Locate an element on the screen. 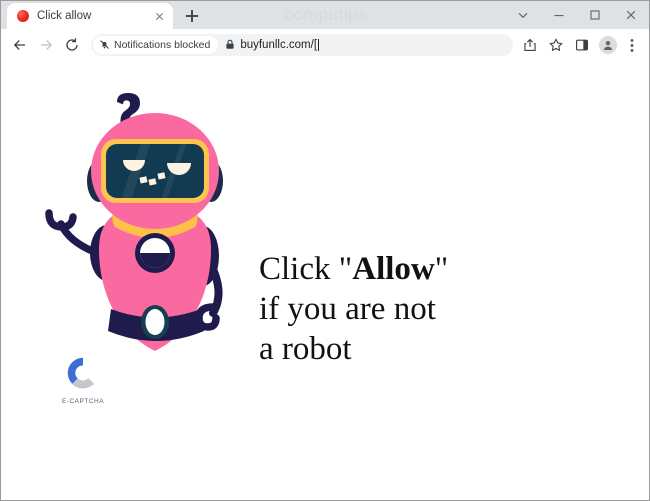  bookmark-button is located at coordinates (556, 45).